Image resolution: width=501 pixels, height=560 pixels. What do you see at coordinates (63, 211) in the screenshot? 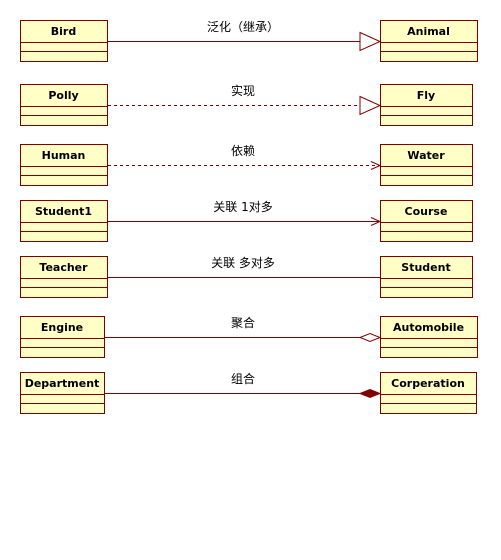
I see `class-name: Student1` at bounding box center [63, 211].